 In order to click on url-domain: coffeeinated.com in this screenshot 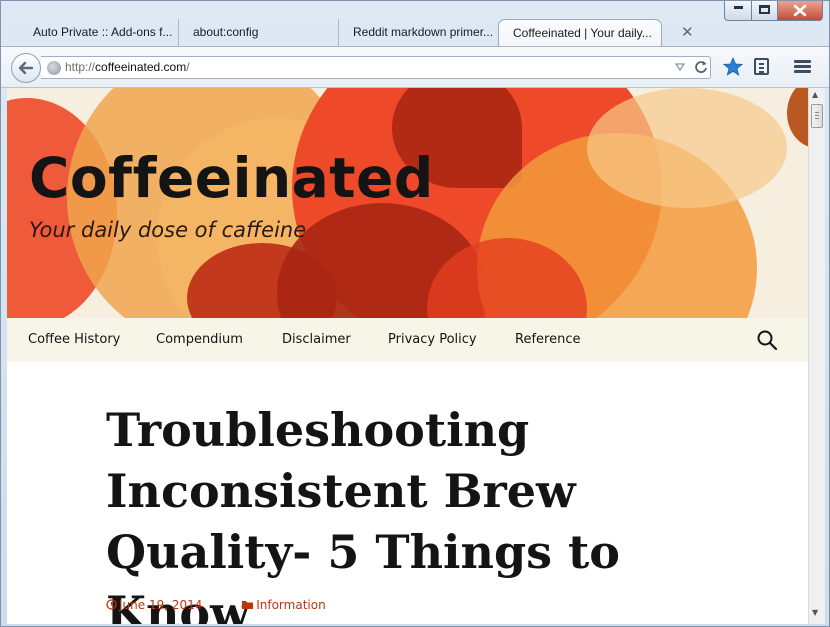, I will do `click(141, 67)`.